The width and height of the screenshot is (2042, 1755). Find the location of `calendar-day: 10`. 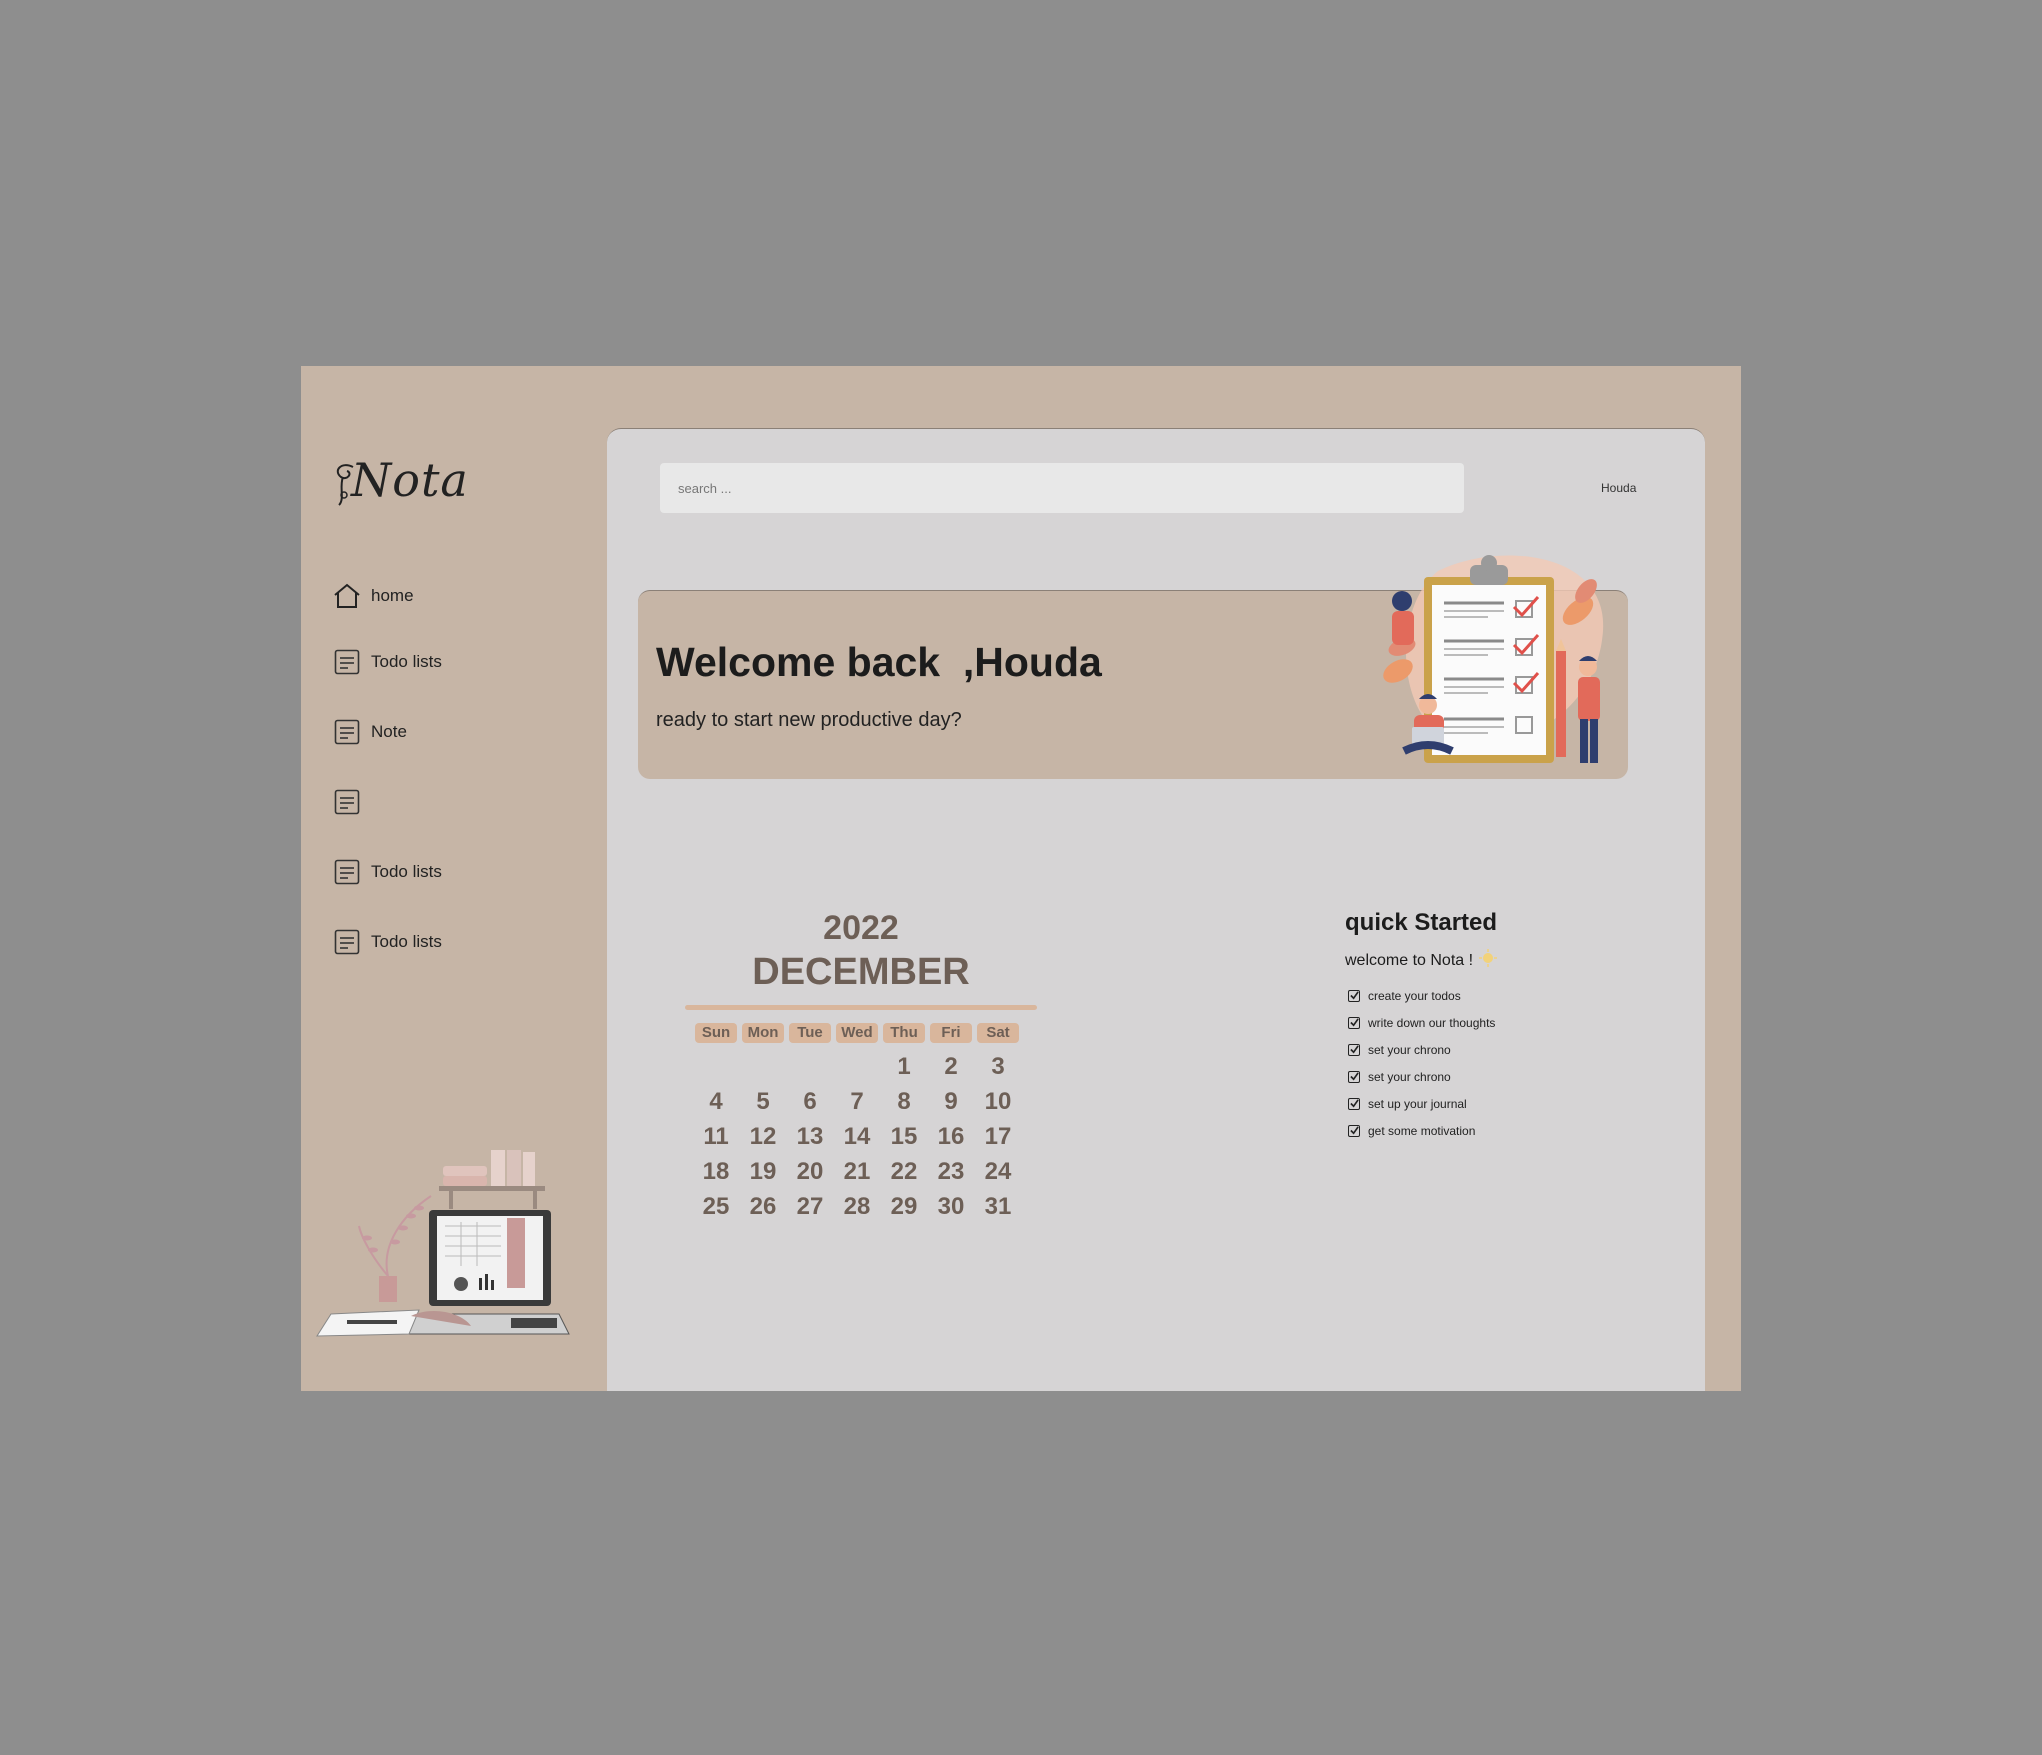

calendar-day: 10 is located at coordinates (998, 1101).